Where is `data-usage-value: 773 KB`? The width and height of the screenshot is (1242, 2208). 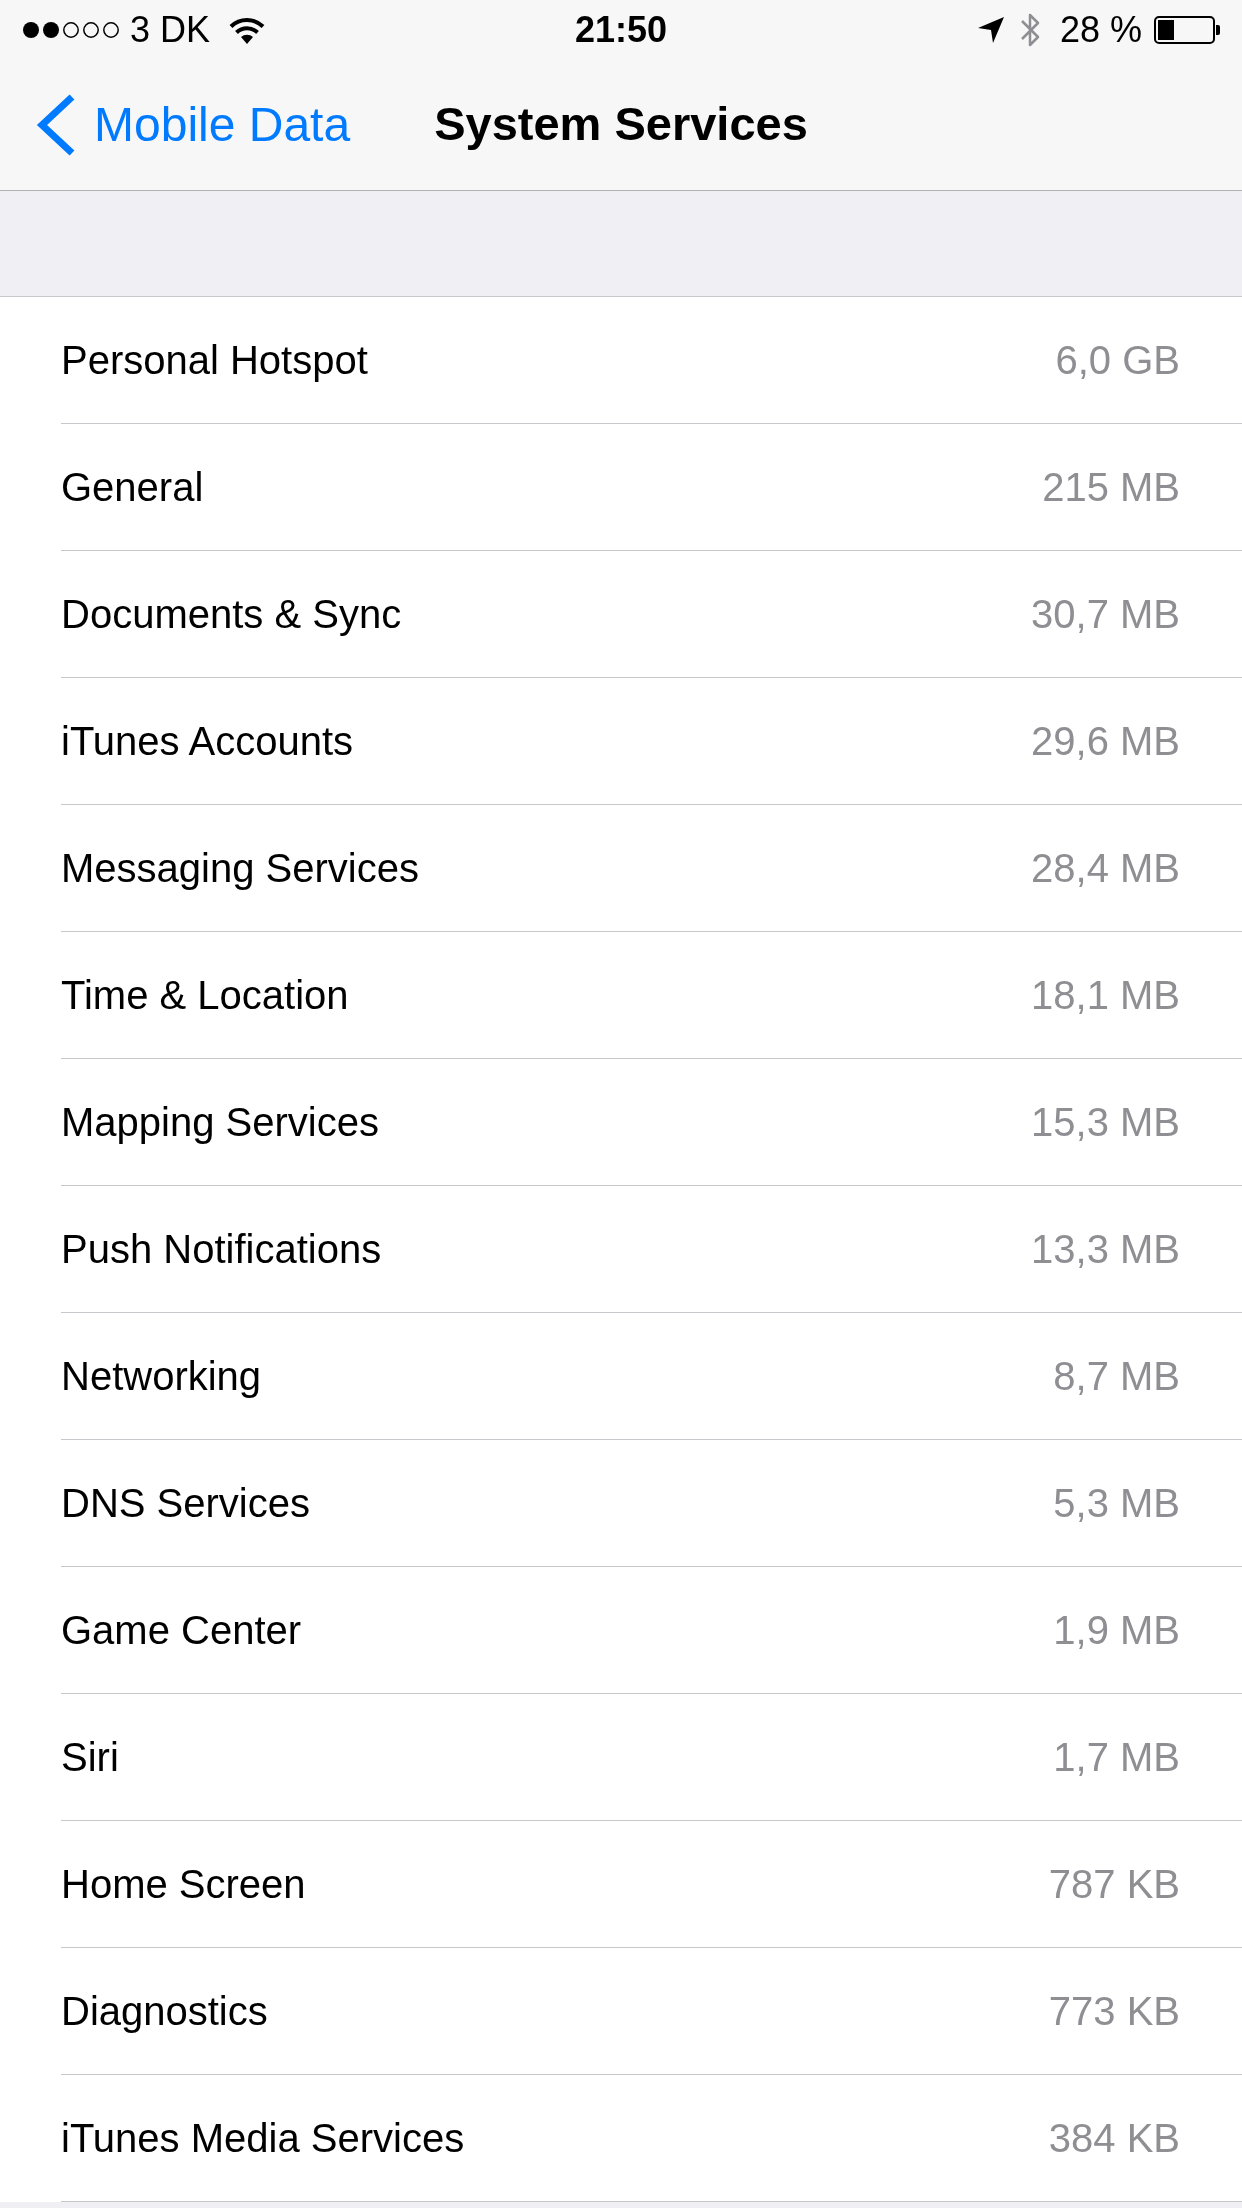
data-usage-value: 773 KB is located at coordinates (1114, 2011).